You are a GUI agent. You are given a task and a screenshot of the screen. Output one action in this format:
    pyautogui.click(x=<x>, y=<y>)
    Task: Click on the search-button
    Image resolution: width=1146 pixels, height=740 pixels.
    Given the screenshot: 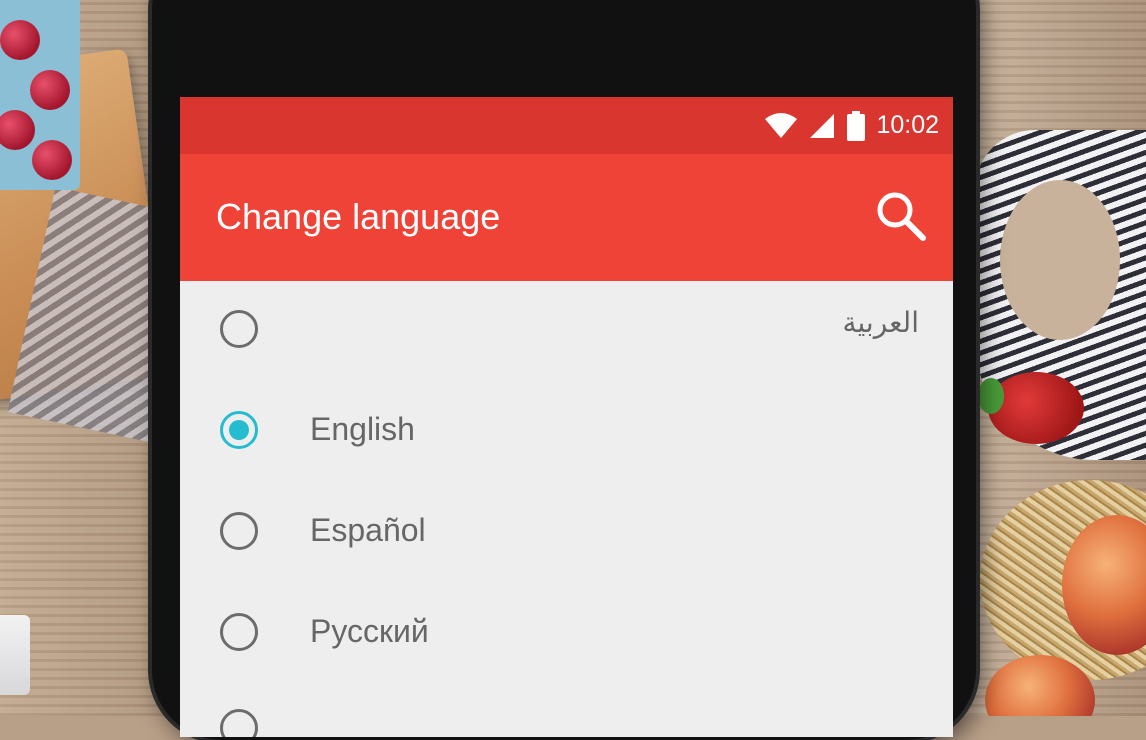 What is the action you would take?
    pyautogui.click(x=901, y=216)
    